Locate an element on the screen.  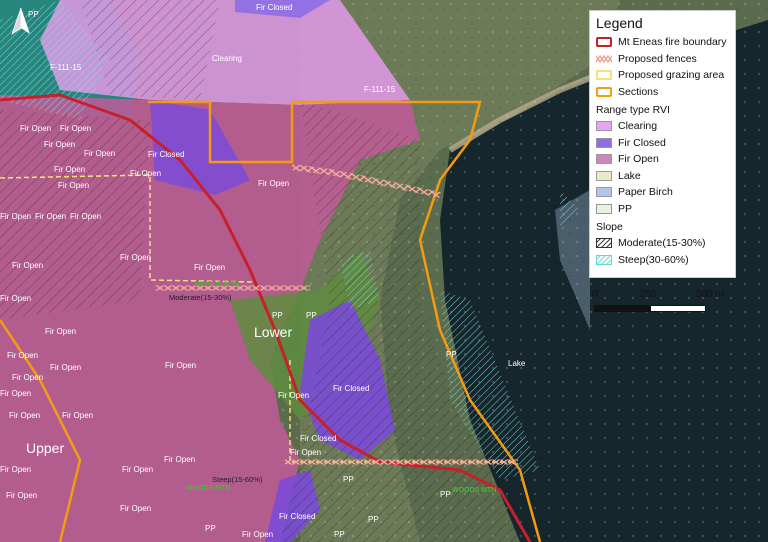
paper-birch-swatch is located at coordinates (604, 192).